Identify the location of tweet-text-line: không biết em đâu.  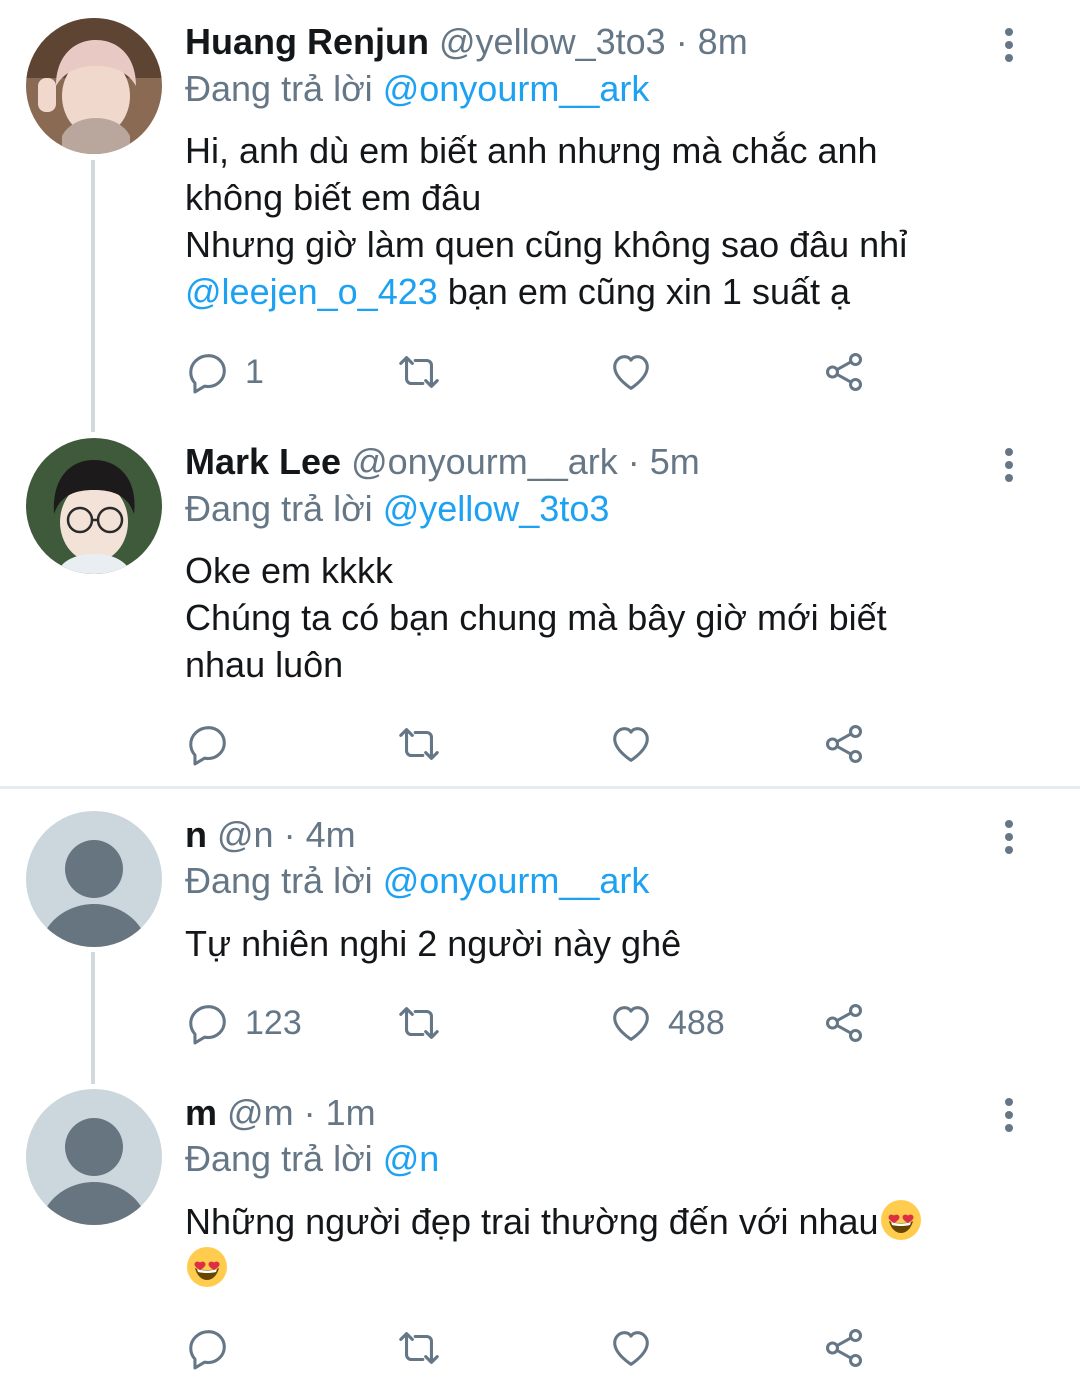
(333, 197).